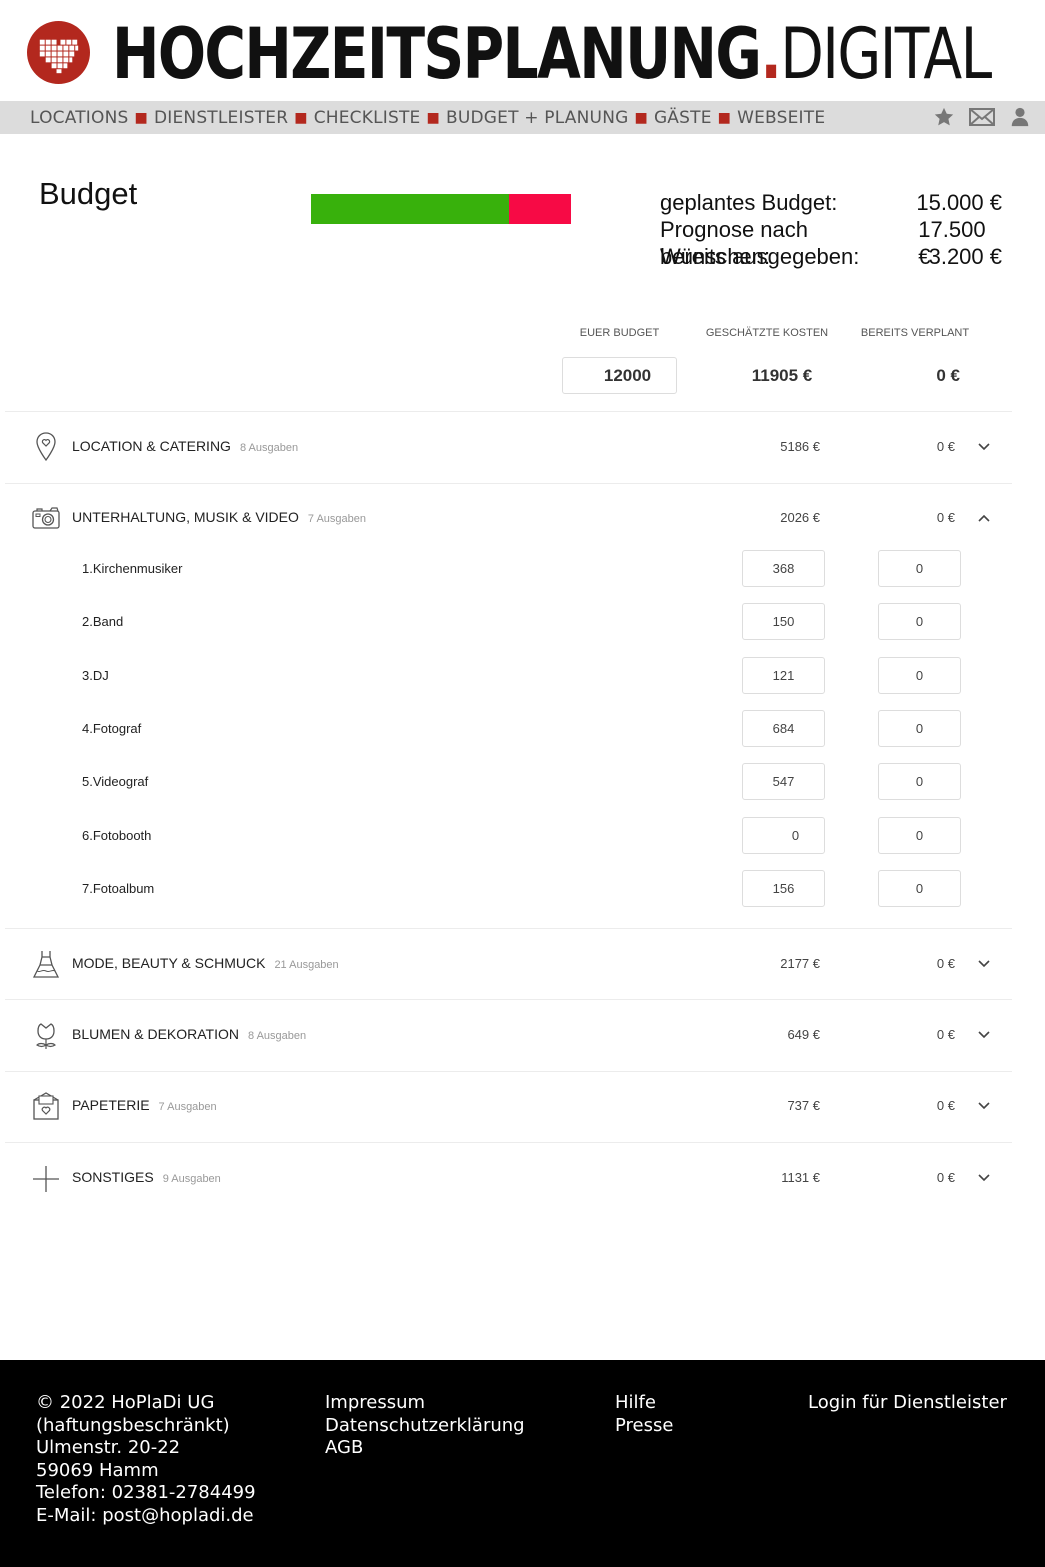  Describe the element at coordinates (644, 1403) in the screenshot. I see `footer-link-hilfe: Hilfe` at that location.